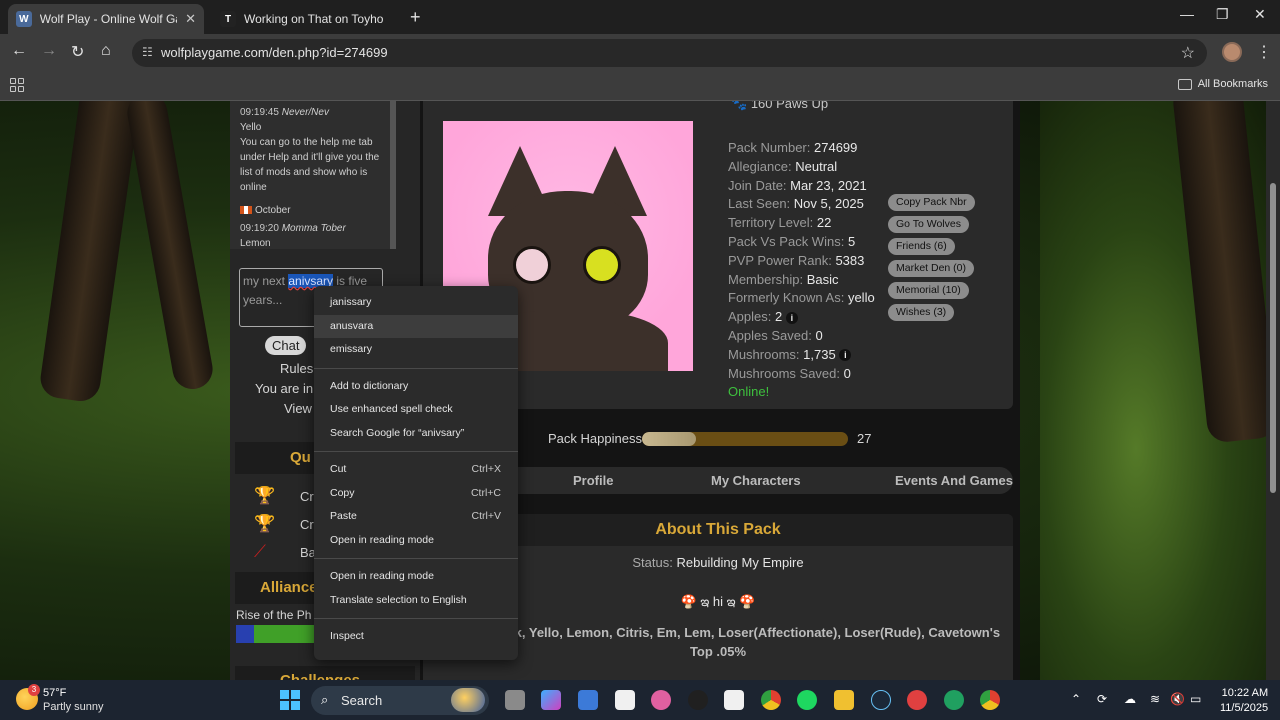 The image size is (1280, 720). Describe the element at coordinates (416, 350) in the screenshot. I see `suggestion-emissary: emissary` at that location.